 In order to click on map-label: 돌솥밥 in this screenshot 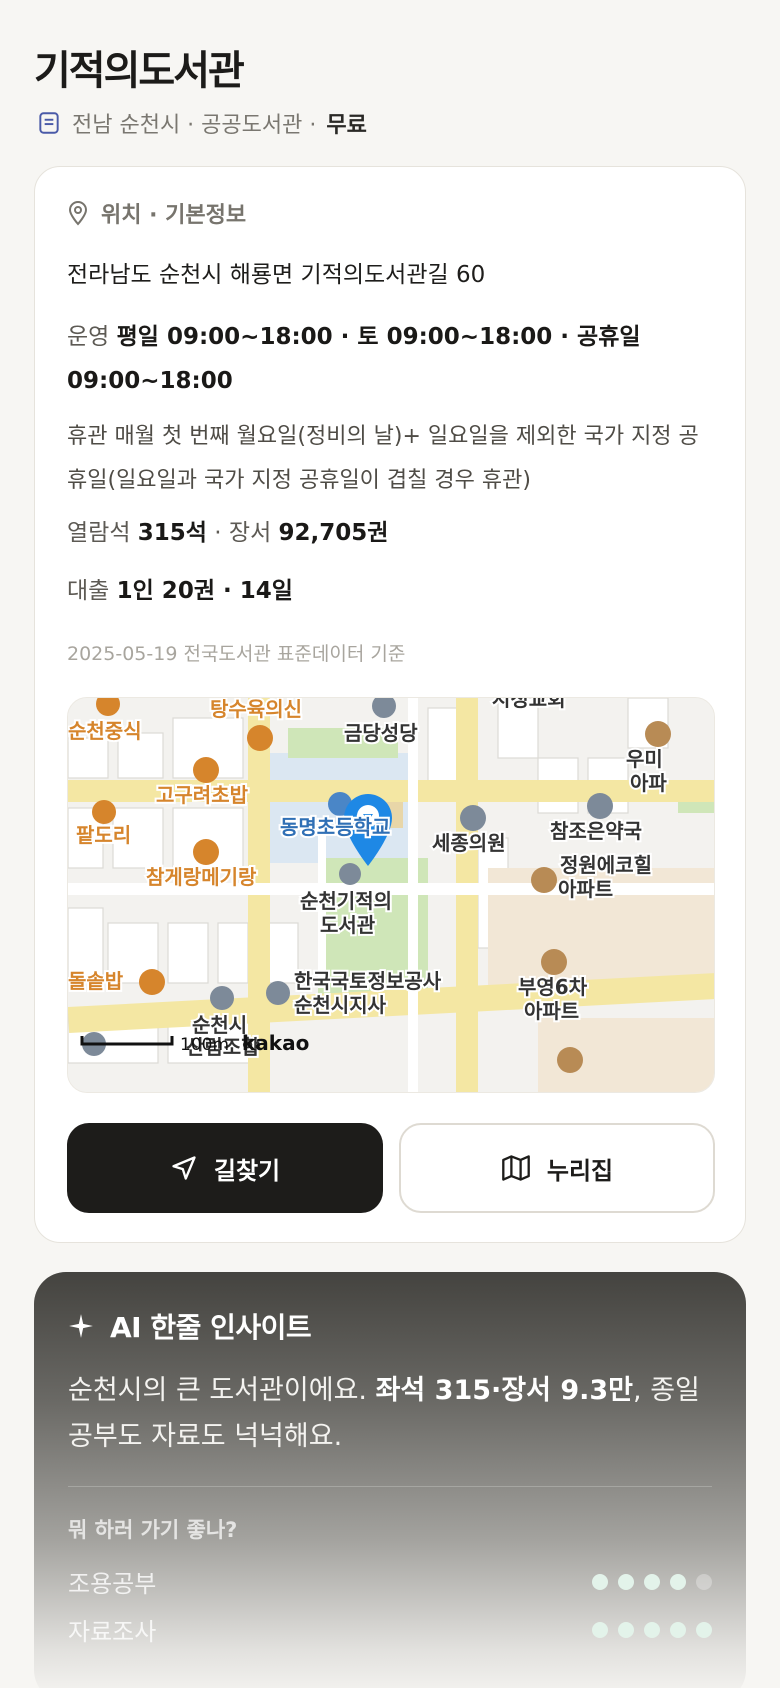, I will do `click(96, 981)`.